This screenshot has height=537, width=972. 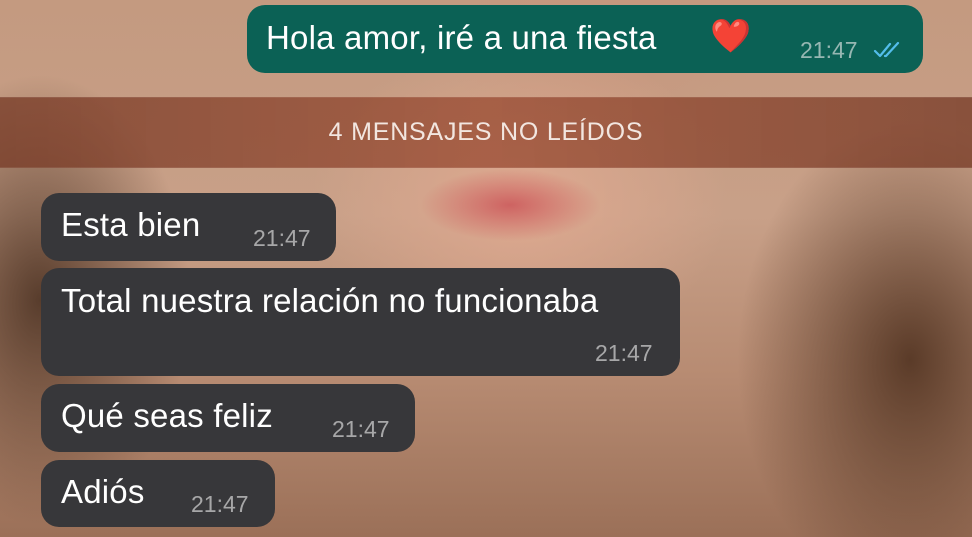 I want to click on unread-messages-divider: 4 MENSAJES NO LEÍDOS, so click(x=486, y=132).